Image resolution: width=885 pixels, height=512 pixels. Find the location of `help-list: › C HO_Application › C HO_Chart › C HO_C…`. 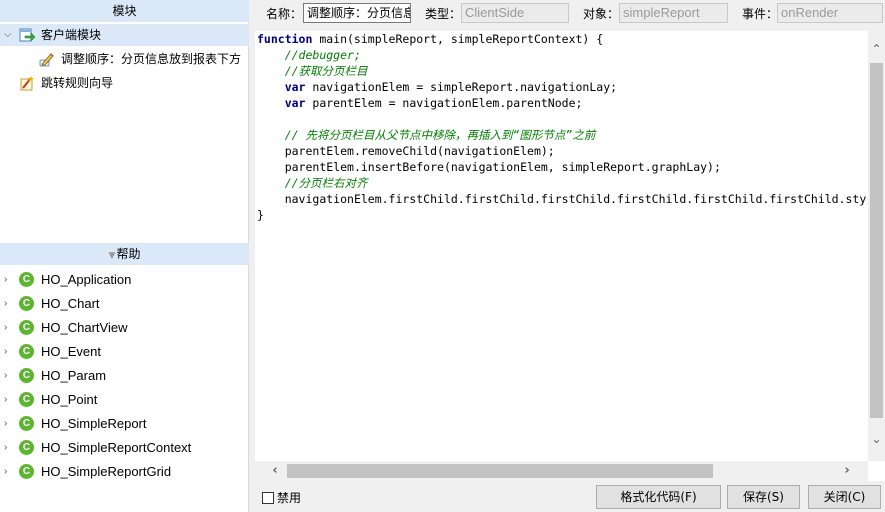

help-list: › C HO_Application › C HO_Chart › C HO_C… is located at coordinates (124, 376).